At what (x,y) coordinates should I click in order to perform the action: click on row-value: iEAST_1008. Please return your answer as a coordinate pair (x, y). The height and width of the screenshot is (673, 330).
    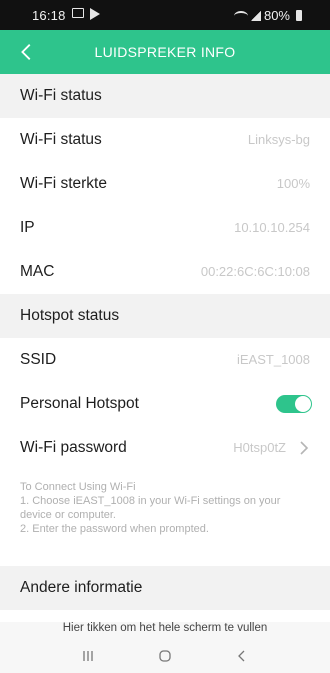
    Looking at the image, I should click on (273, 359).